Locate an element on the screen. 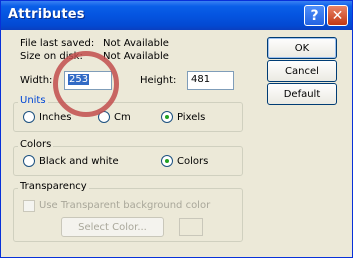 The width and height of the screenshot is (353, 258). dialog-title: Attributes is located at coordinates (46, 14).